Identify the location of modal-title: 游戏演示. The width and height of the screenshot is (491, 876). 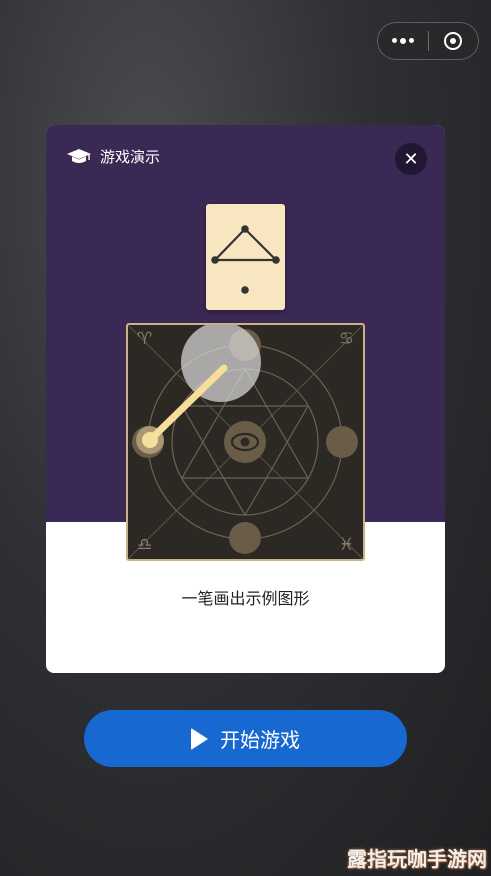
(130, 157).